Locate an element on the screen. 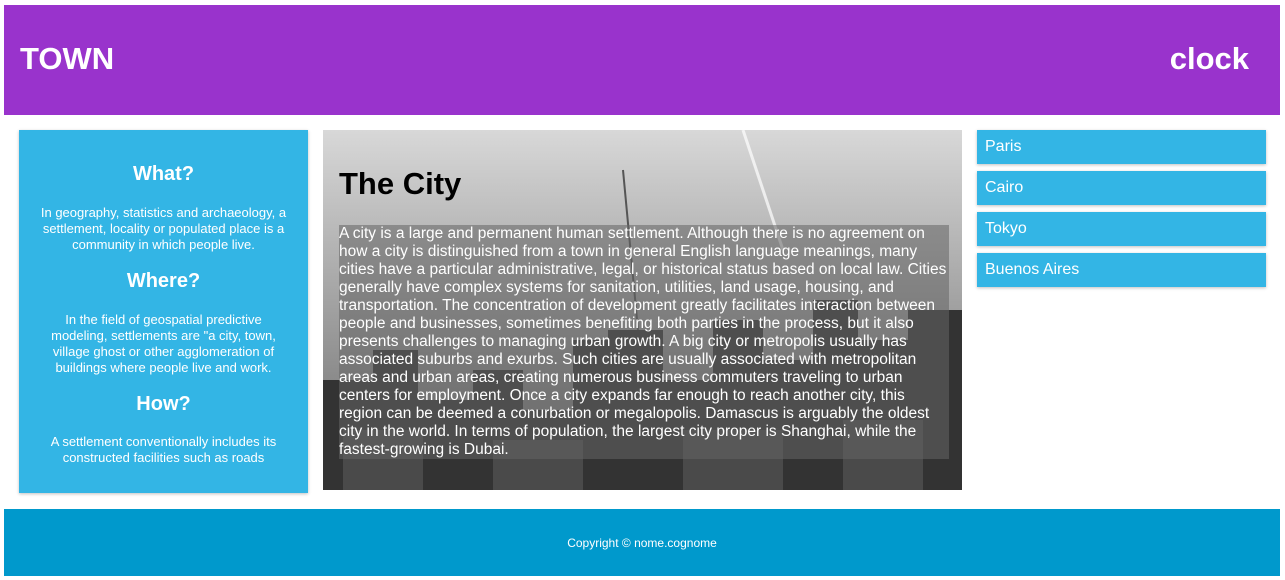  site-footer: Copyright © nome.cognome is located at coordinates (642, 542).